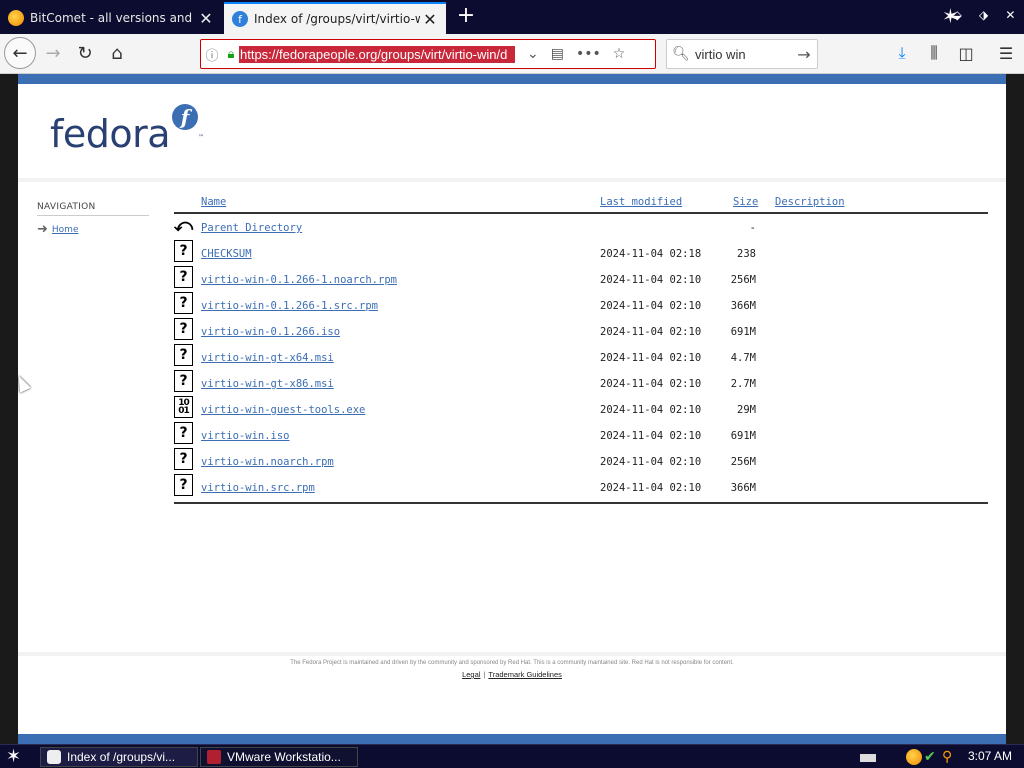  I want to click on close-window-icon: ✕, so click(1010, 15).